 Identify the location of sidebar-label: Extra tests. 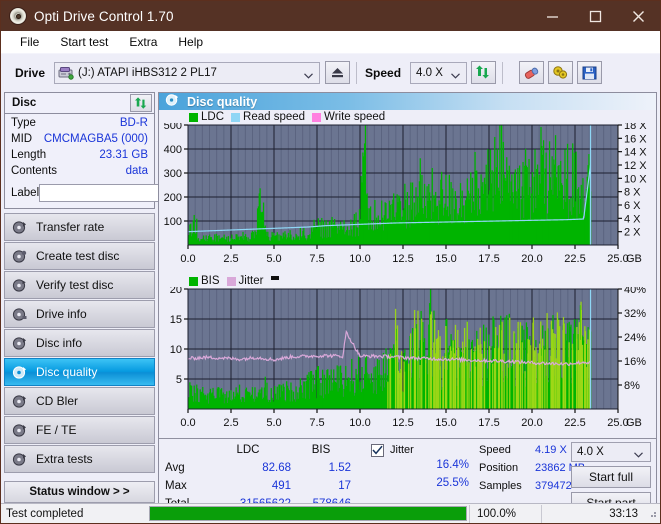
(64, 459).